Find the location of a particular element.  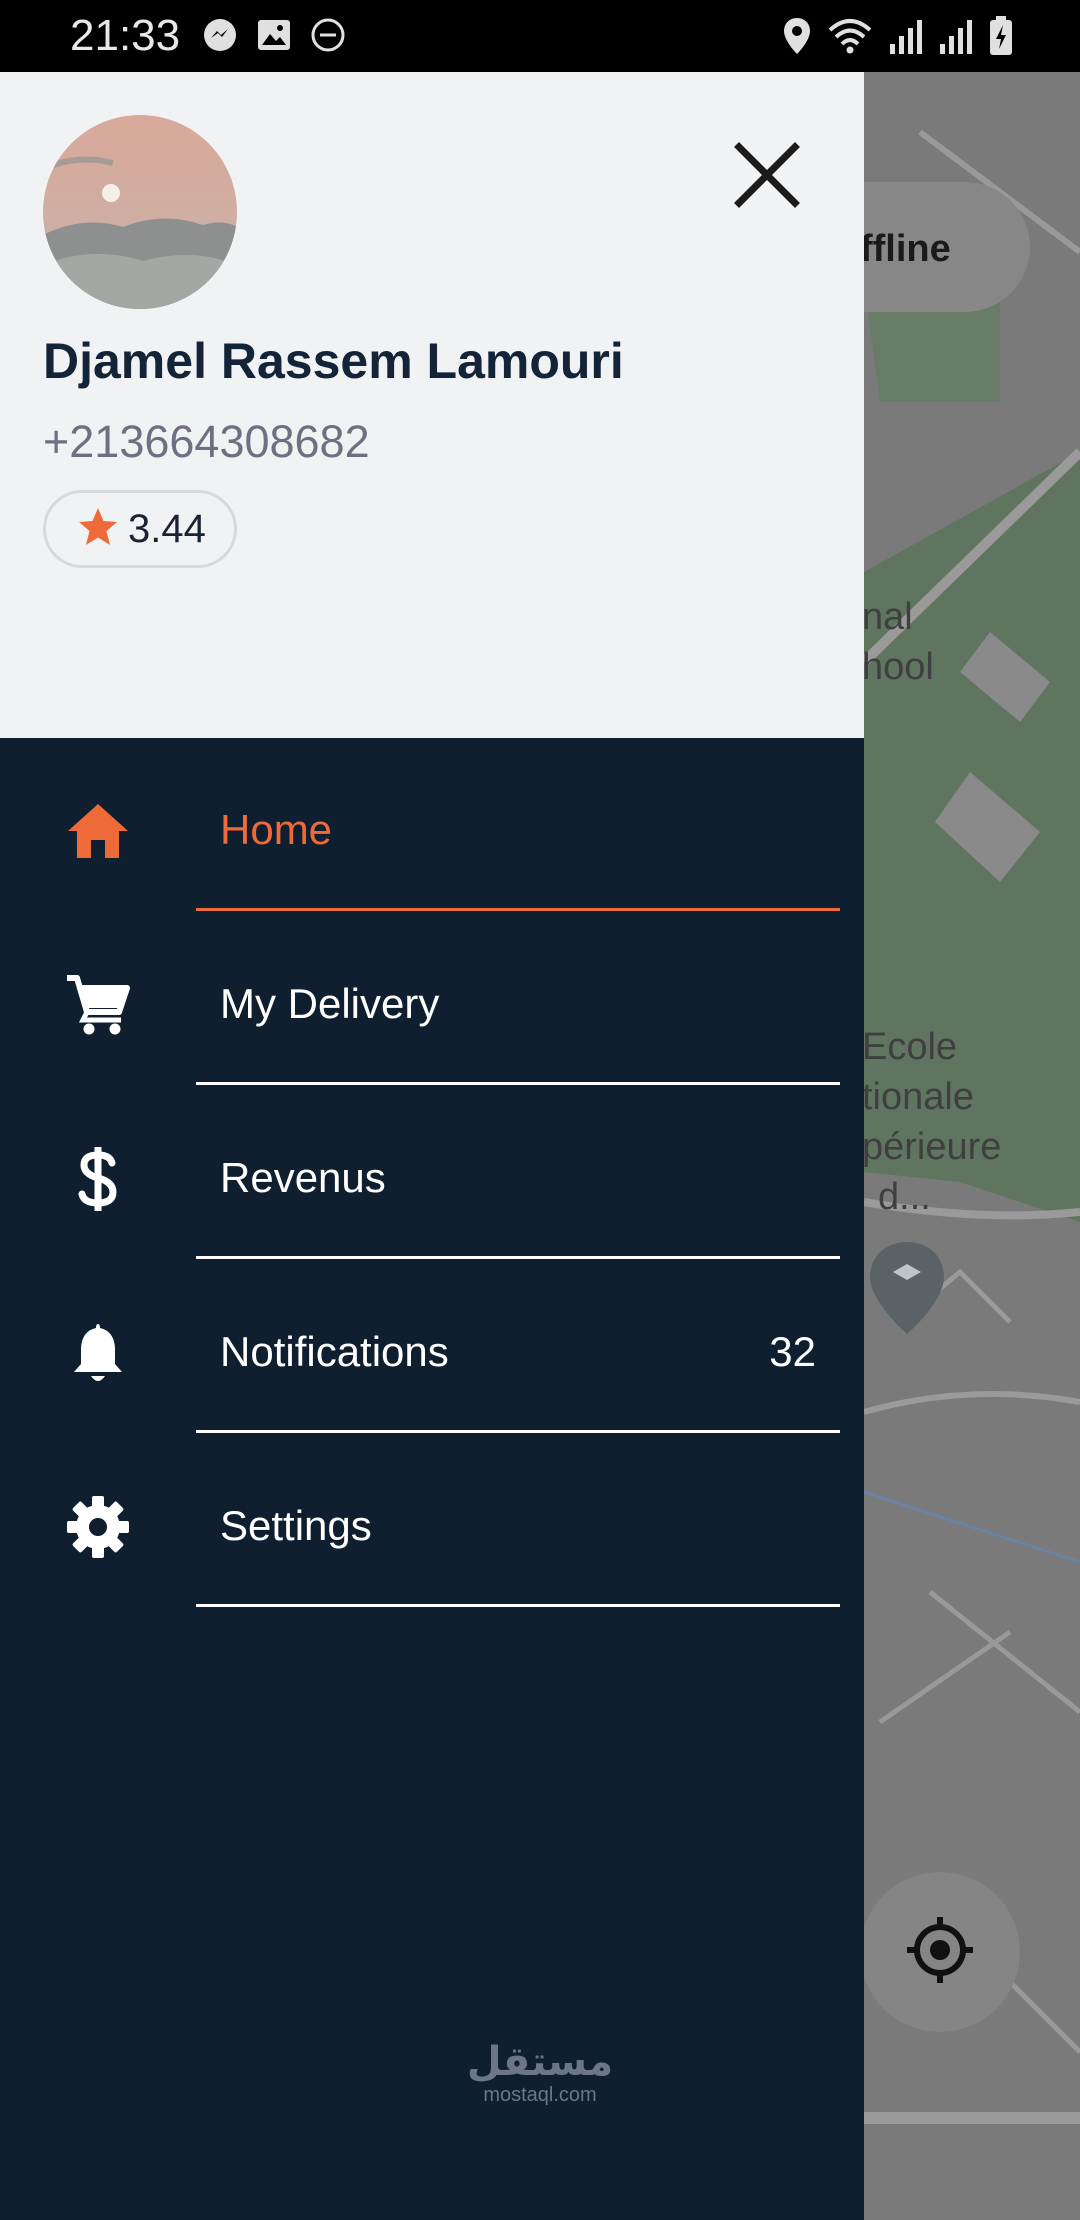

map-label: tionale is located at coordinates (918, 1097).